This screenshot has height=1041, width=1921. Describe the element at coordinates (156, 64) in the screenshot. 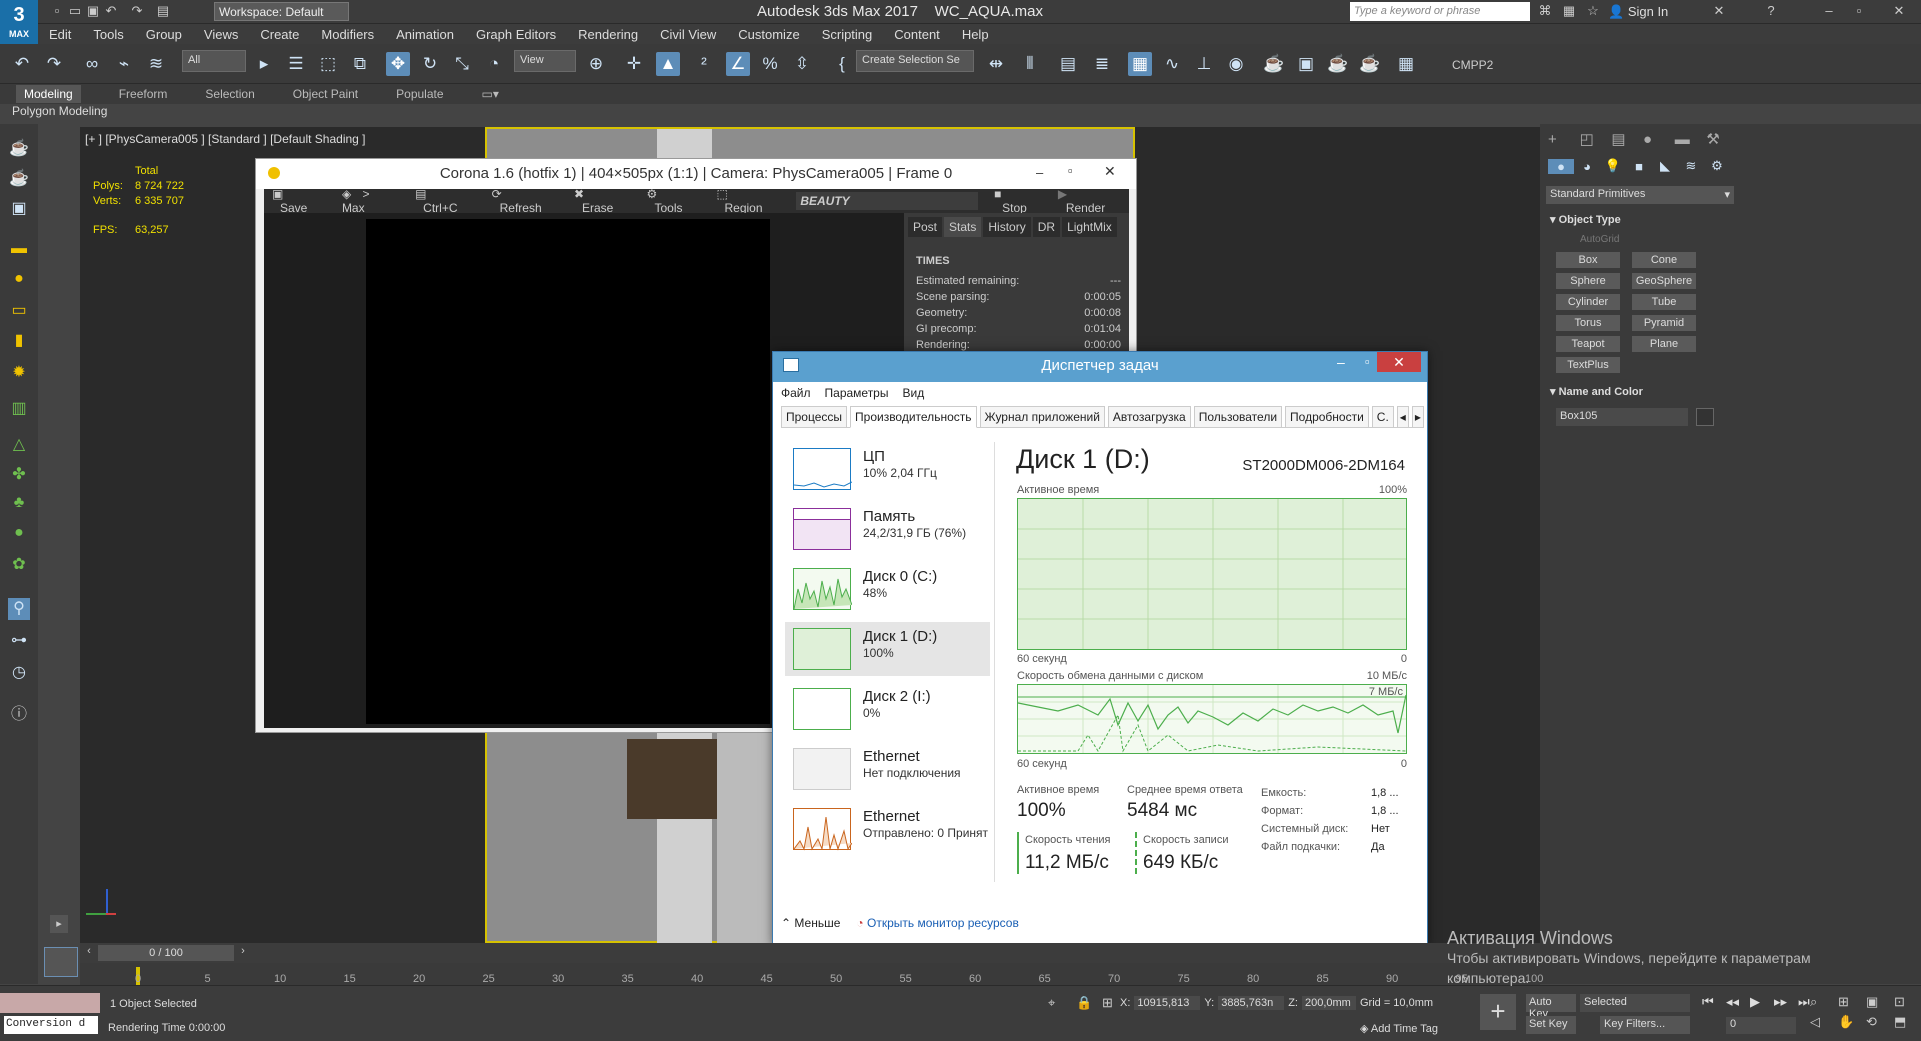

I see `bind-spacewarp-icon: ≋` at that location.